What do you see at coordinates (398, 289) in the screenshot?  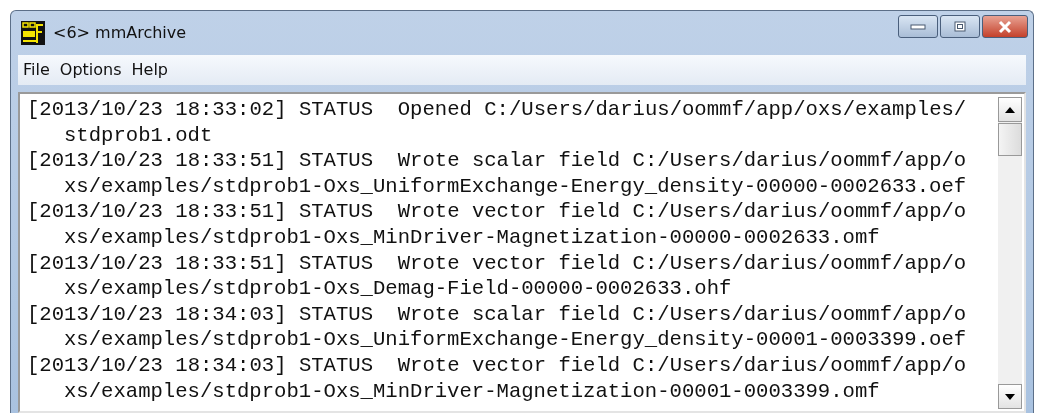 I see `log-line-continuation: xs/examples/stdprob1-Oxs_Demag-Field-00000-0002633.ohf` at bounding box center [398, 289].